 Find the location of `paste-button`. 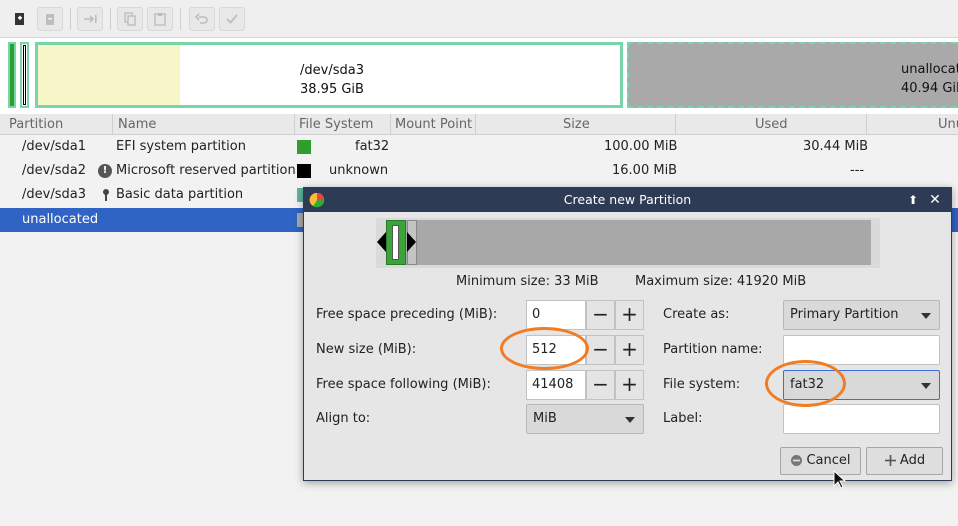

paste-button is located at coordinates (160, 19).